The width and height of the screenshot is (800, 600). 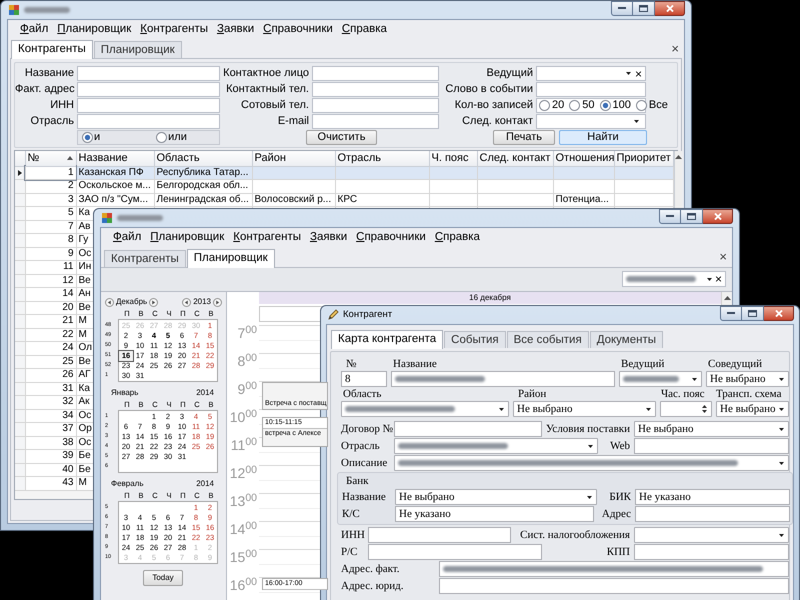 I want to click on column-header: Область, so click(x=203, y=158).